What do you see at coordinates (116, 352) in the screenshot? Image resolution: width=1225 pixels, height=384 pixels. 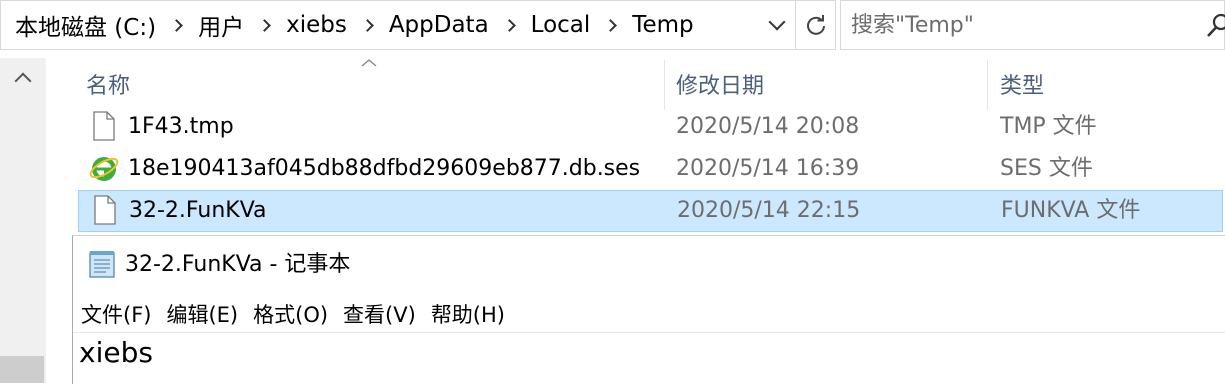 I see `notepad-text-area: xiebs` at bounding box center [116, 352].